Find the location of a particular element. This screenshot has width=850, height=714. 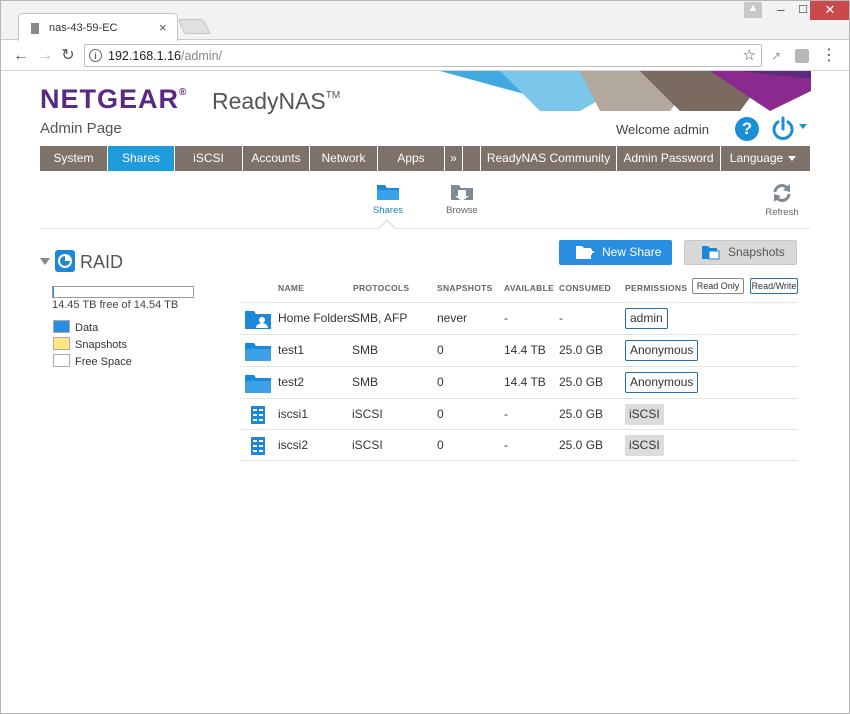

url-path: /admin/ is located at coordinates (201, 56).